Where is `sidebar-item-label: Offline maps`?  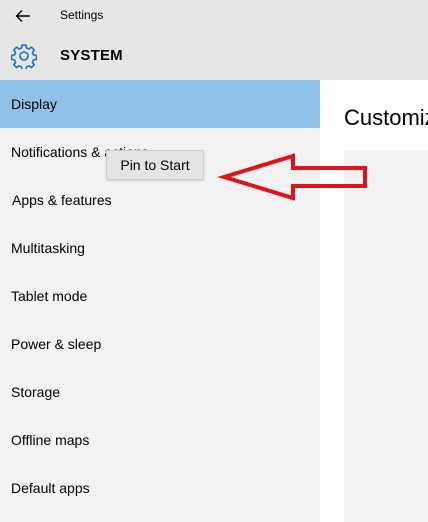
sidebar-item-label: Offline maps is located at coordinates (50, 440).